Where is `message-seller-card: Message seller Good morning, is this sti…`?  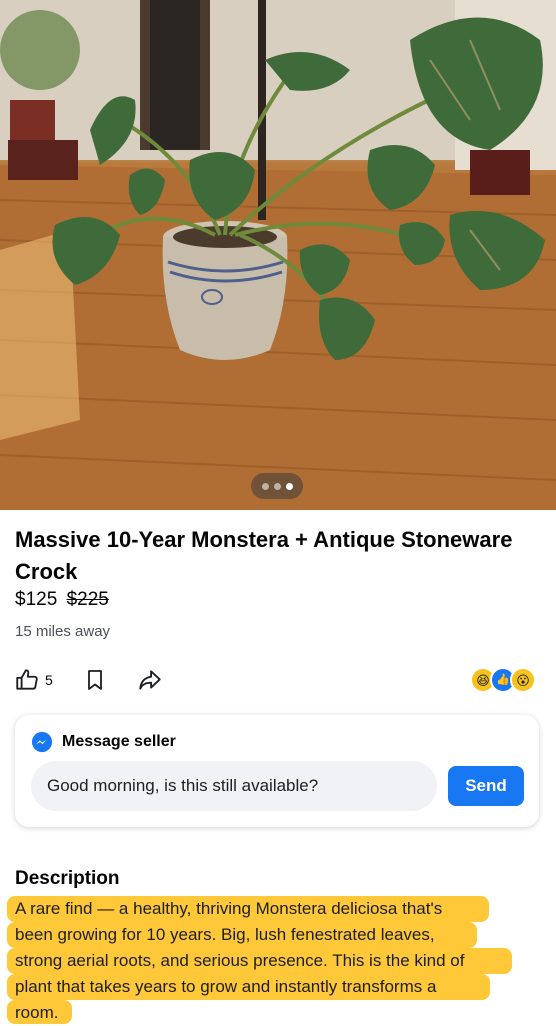 message-seller-card: Message seller Good morning, is this sti… is located at coordinates (277, 771).